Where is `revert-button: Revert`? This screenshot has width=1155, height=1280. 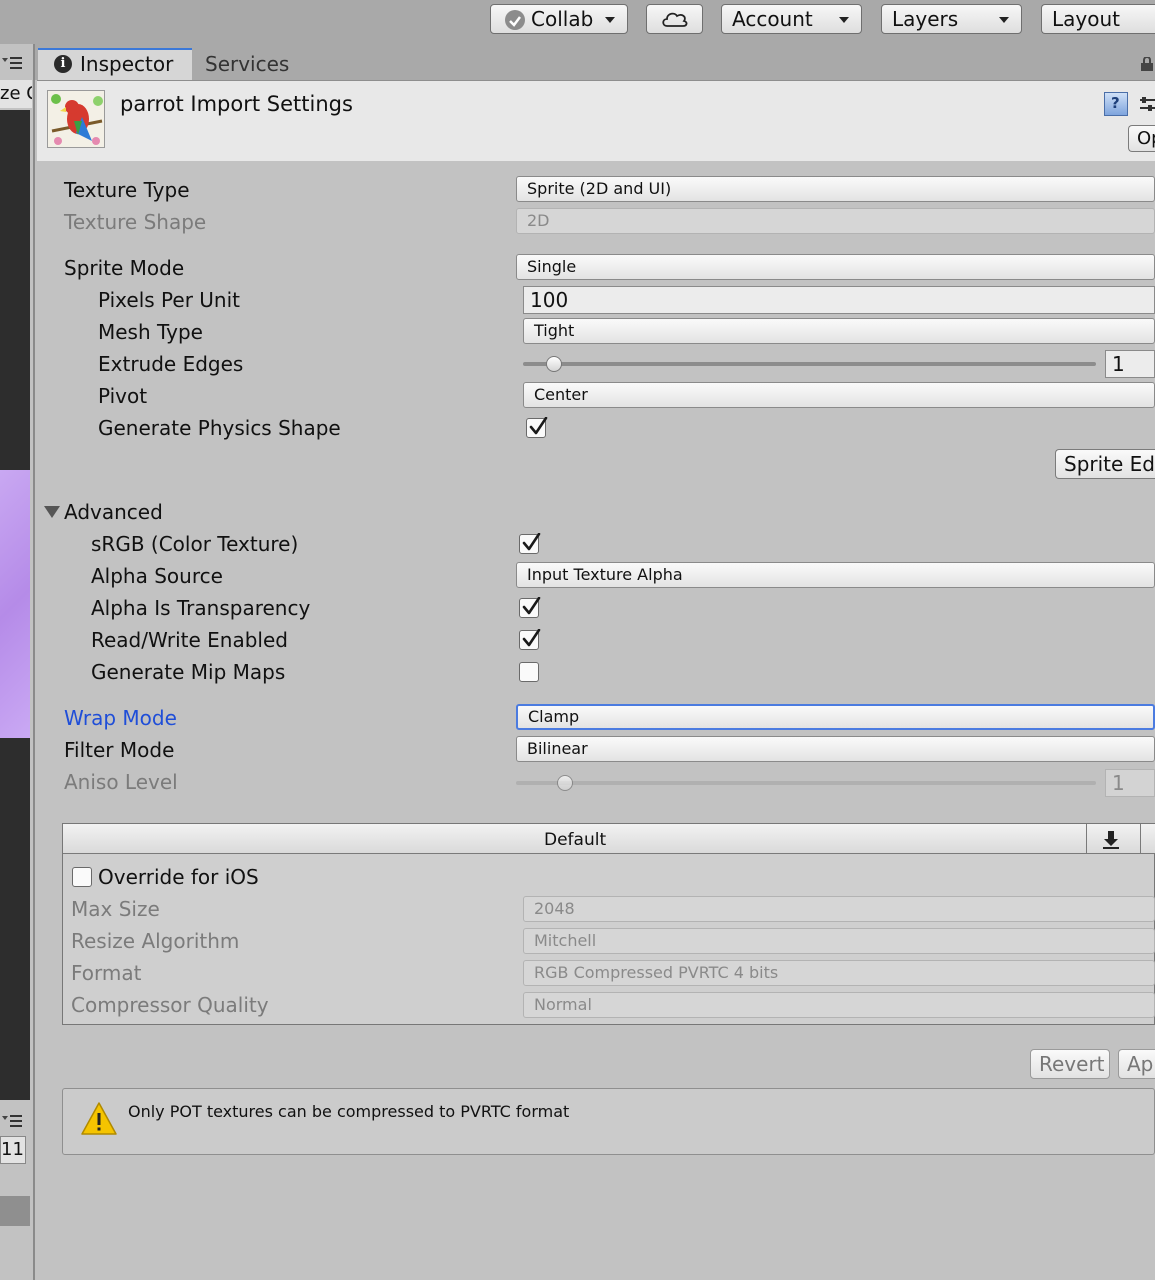
revert-button: Revert is located at coordinates (1070, 1064).